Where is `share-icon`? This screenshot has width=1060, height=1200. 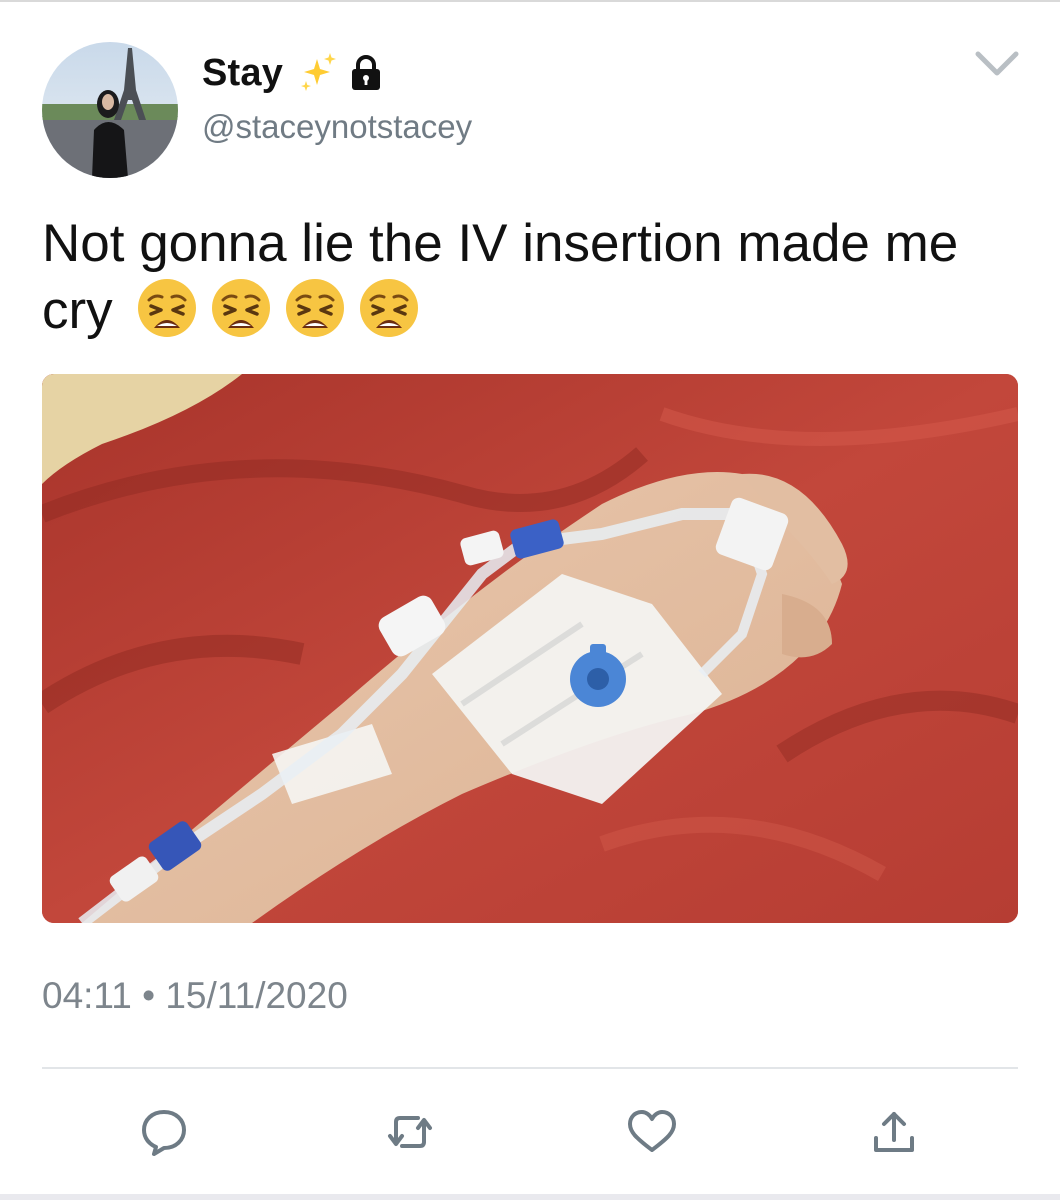
share-icon is located at coordinates (894, 1132).